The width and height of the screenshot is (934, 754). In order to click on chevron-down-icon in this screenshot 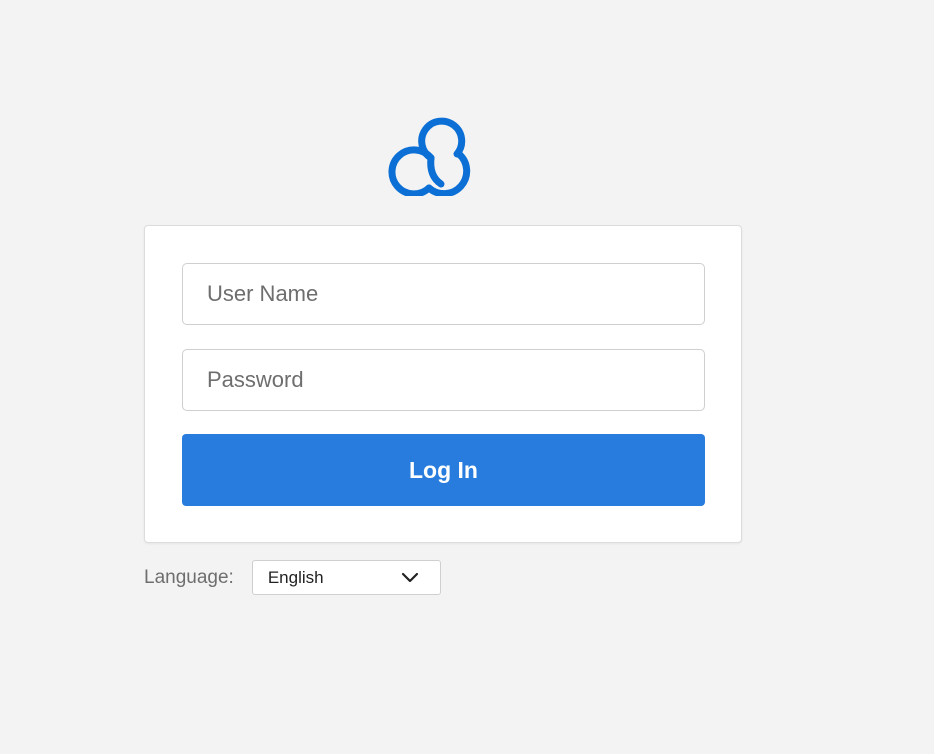, I will do `click(409, 577)`.